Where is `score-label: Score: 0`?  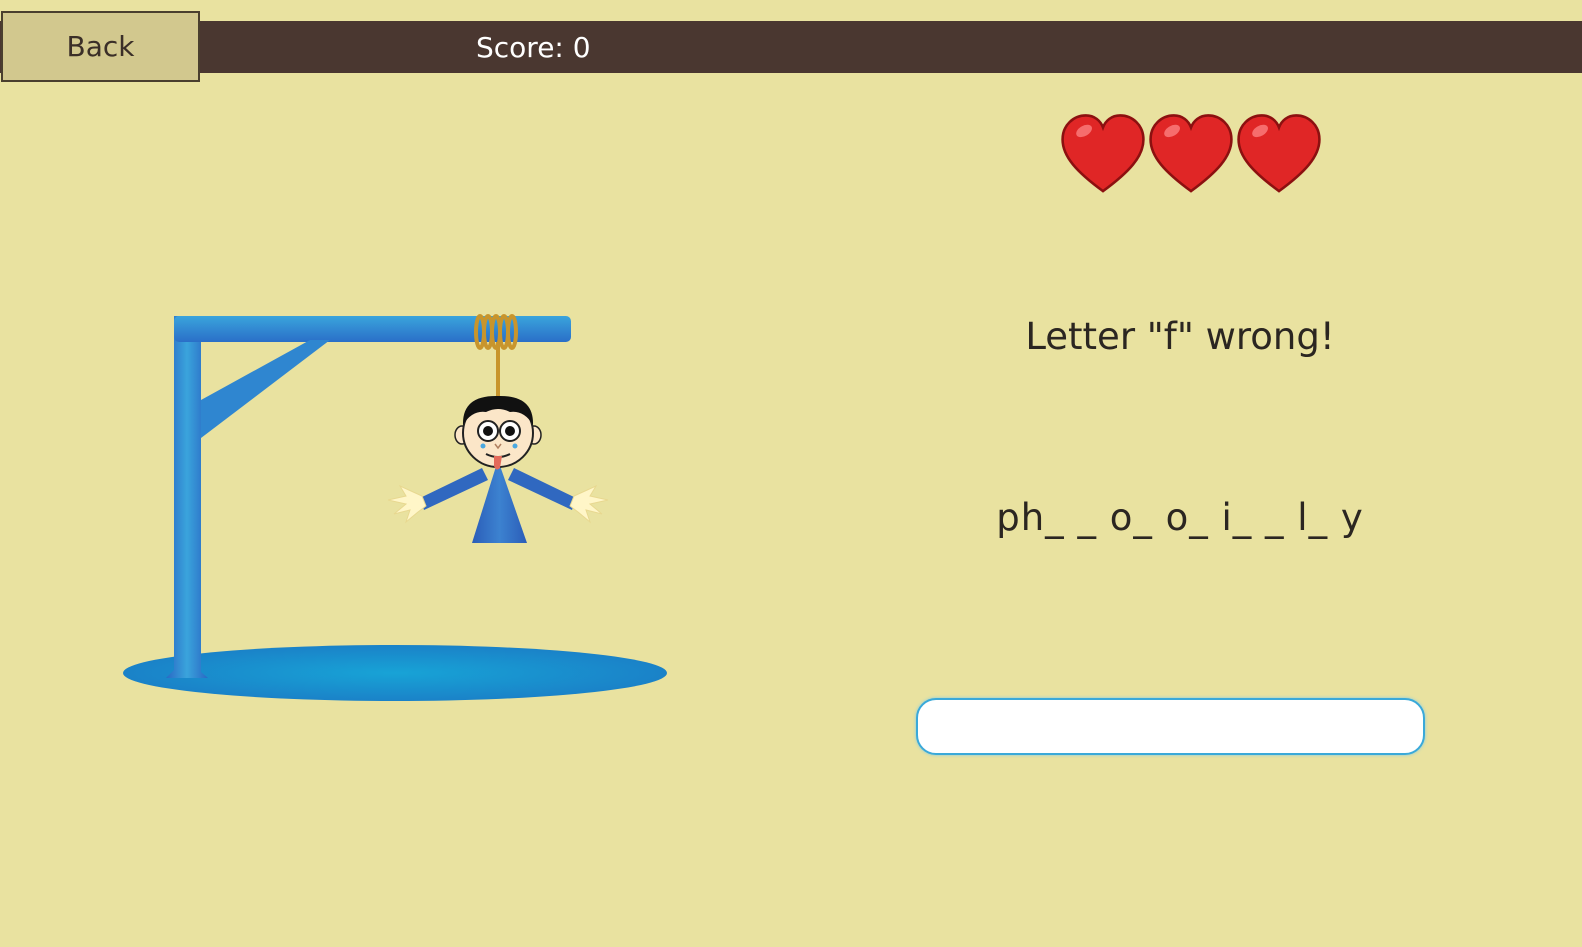
score-label: Score: 0 is located at coordinates (533, 47).